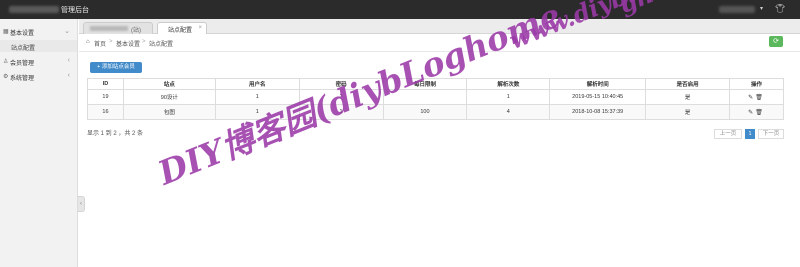  I want to click on breadcrumb: ⌂ 首页 > 基本设置 > 站点配置, so click(439, 43).